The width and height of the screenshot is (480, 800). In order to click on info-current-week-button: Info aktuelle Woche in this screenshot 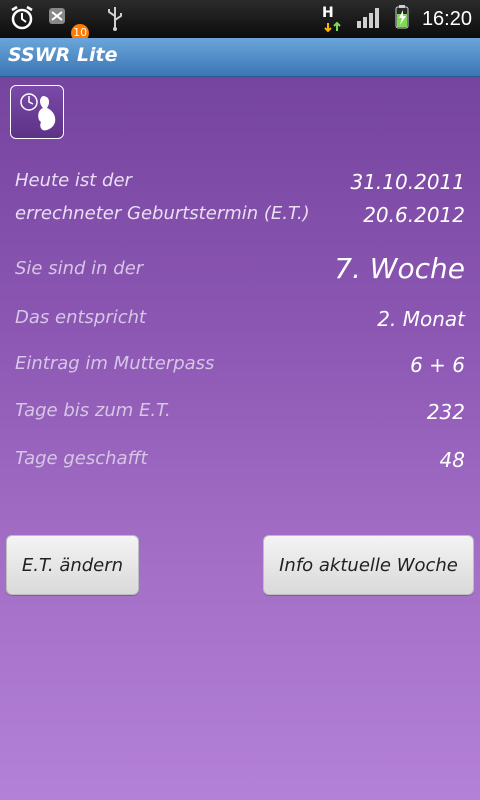, I will do `click(368, 565)`.